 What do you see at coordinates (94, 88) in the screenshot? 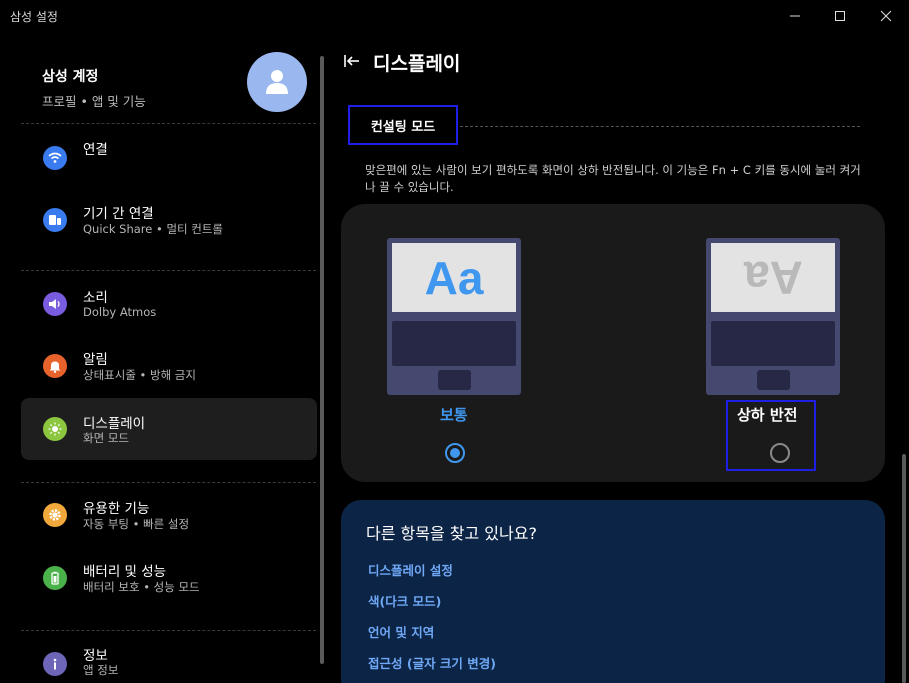
I see `account-entry: 삼성 계정 프로필 • 앱 및 기능` at bounding box center [94, 88].